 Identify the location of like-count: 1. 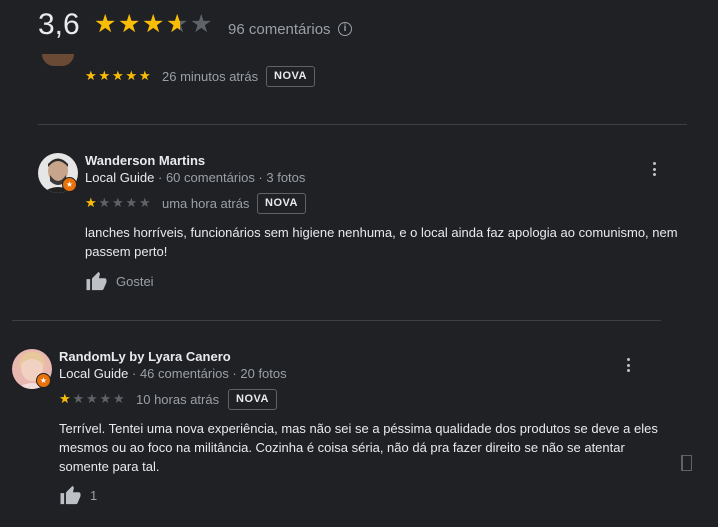
(94, 495).